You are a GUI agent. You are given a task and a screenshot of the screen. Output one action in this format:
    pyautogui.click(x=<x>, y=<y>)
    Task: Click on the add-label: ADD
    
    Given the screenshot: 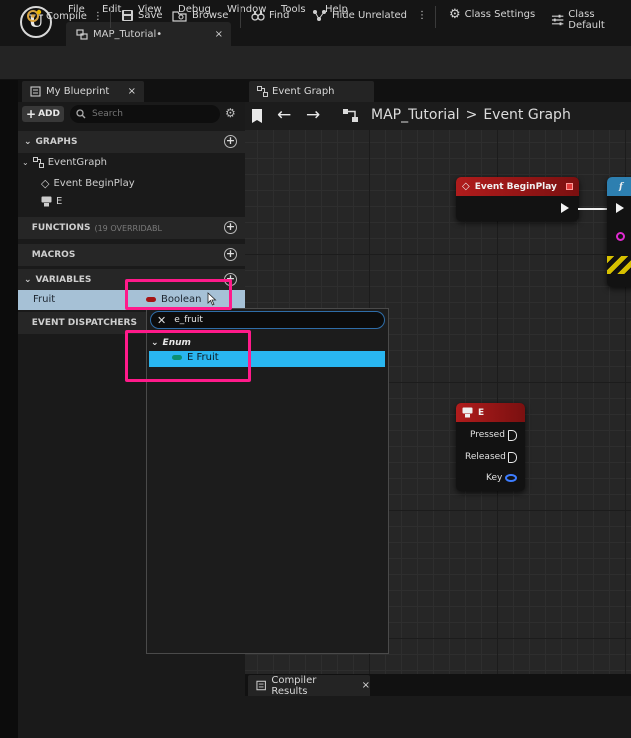 What is the action you would take?
    pyautogui.click(x=49, y=114)
    